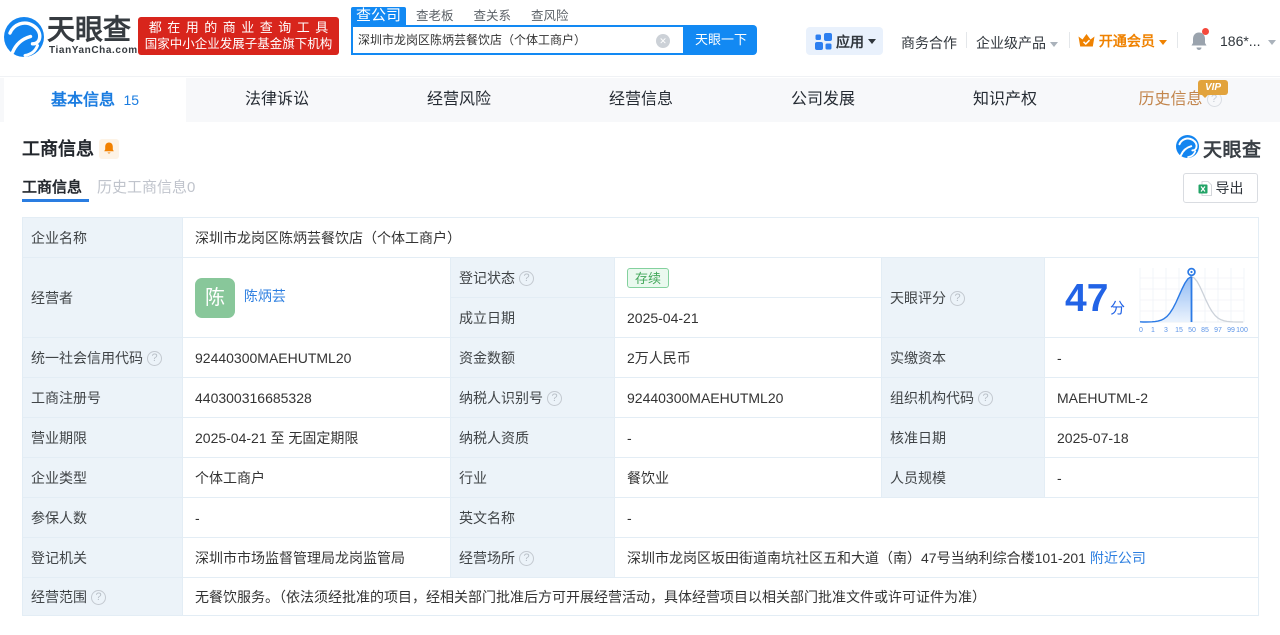 The height and width of the screenshot is (635, 1280). What do you see at coordinates (1218, 330) in the screenshot?
I see `svg-text: 97` at bounding box center [1218, 330].